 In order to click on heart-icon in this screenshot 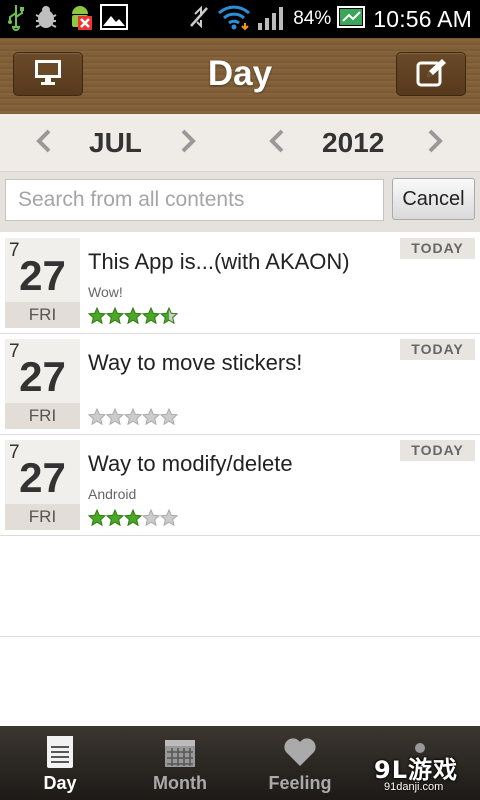, I will do `click(300, 752)`.